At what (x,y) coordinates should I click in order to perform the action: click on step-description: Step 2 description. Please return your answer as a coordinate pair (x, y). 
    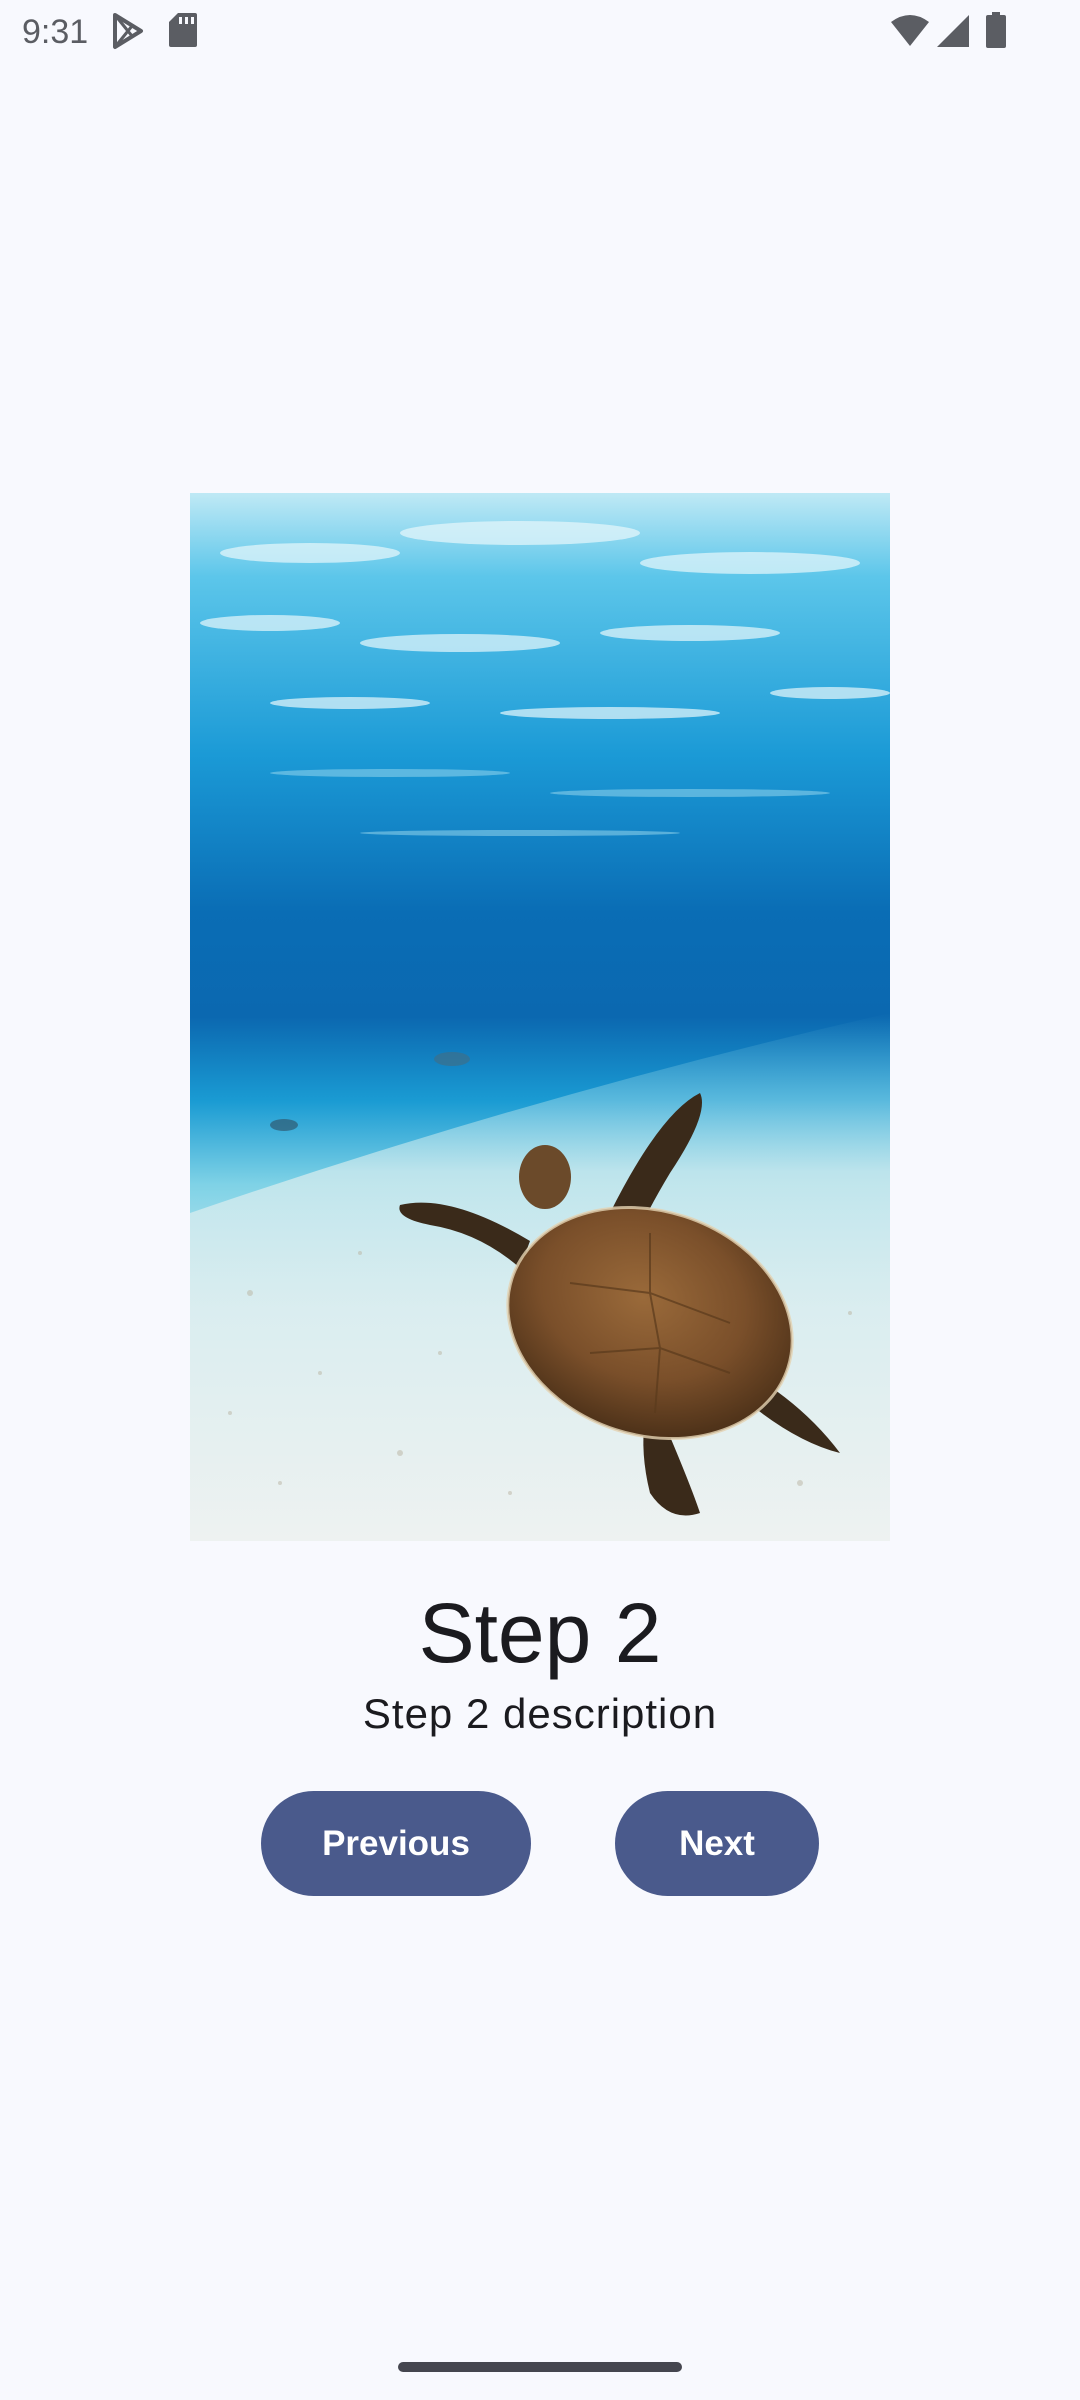
    Looking at the image, I should click on (540, 1713).